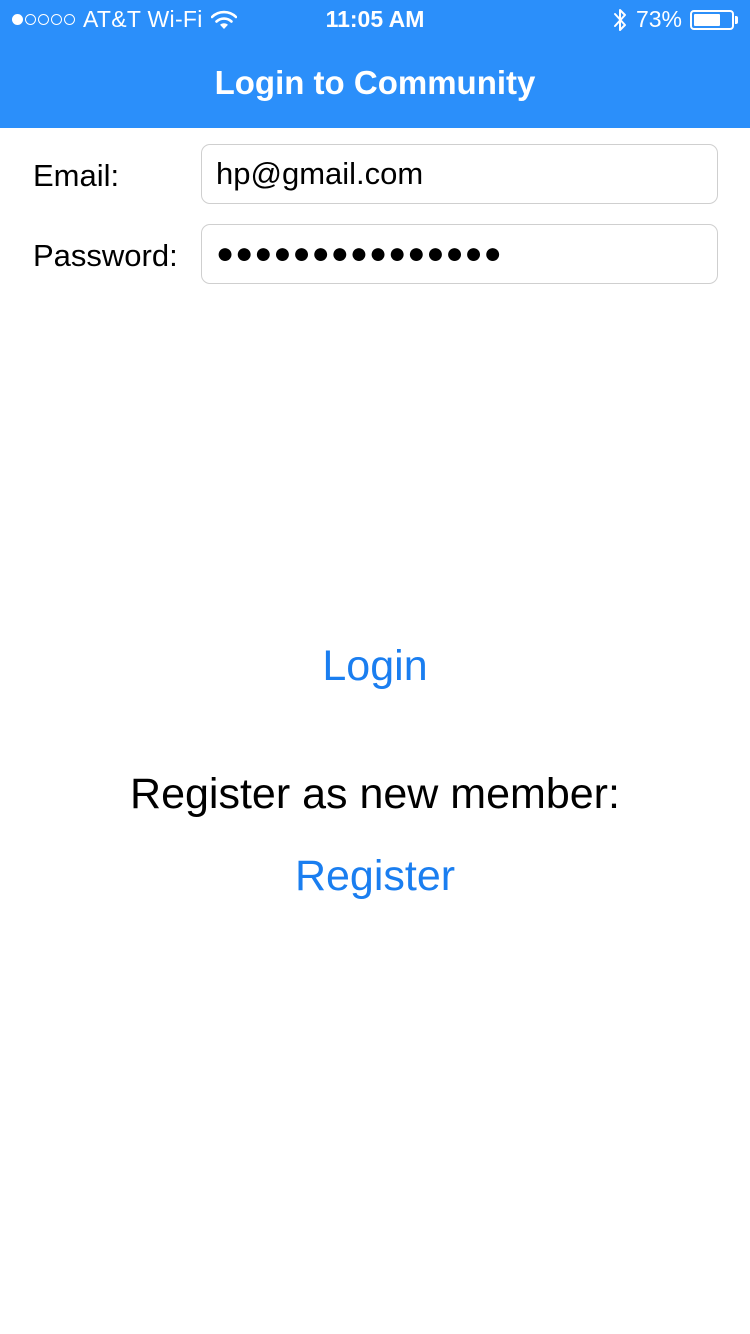 The height and width of the screenshot is (1334, 750). I want to click on password-label: Password:, so click(105, 255).